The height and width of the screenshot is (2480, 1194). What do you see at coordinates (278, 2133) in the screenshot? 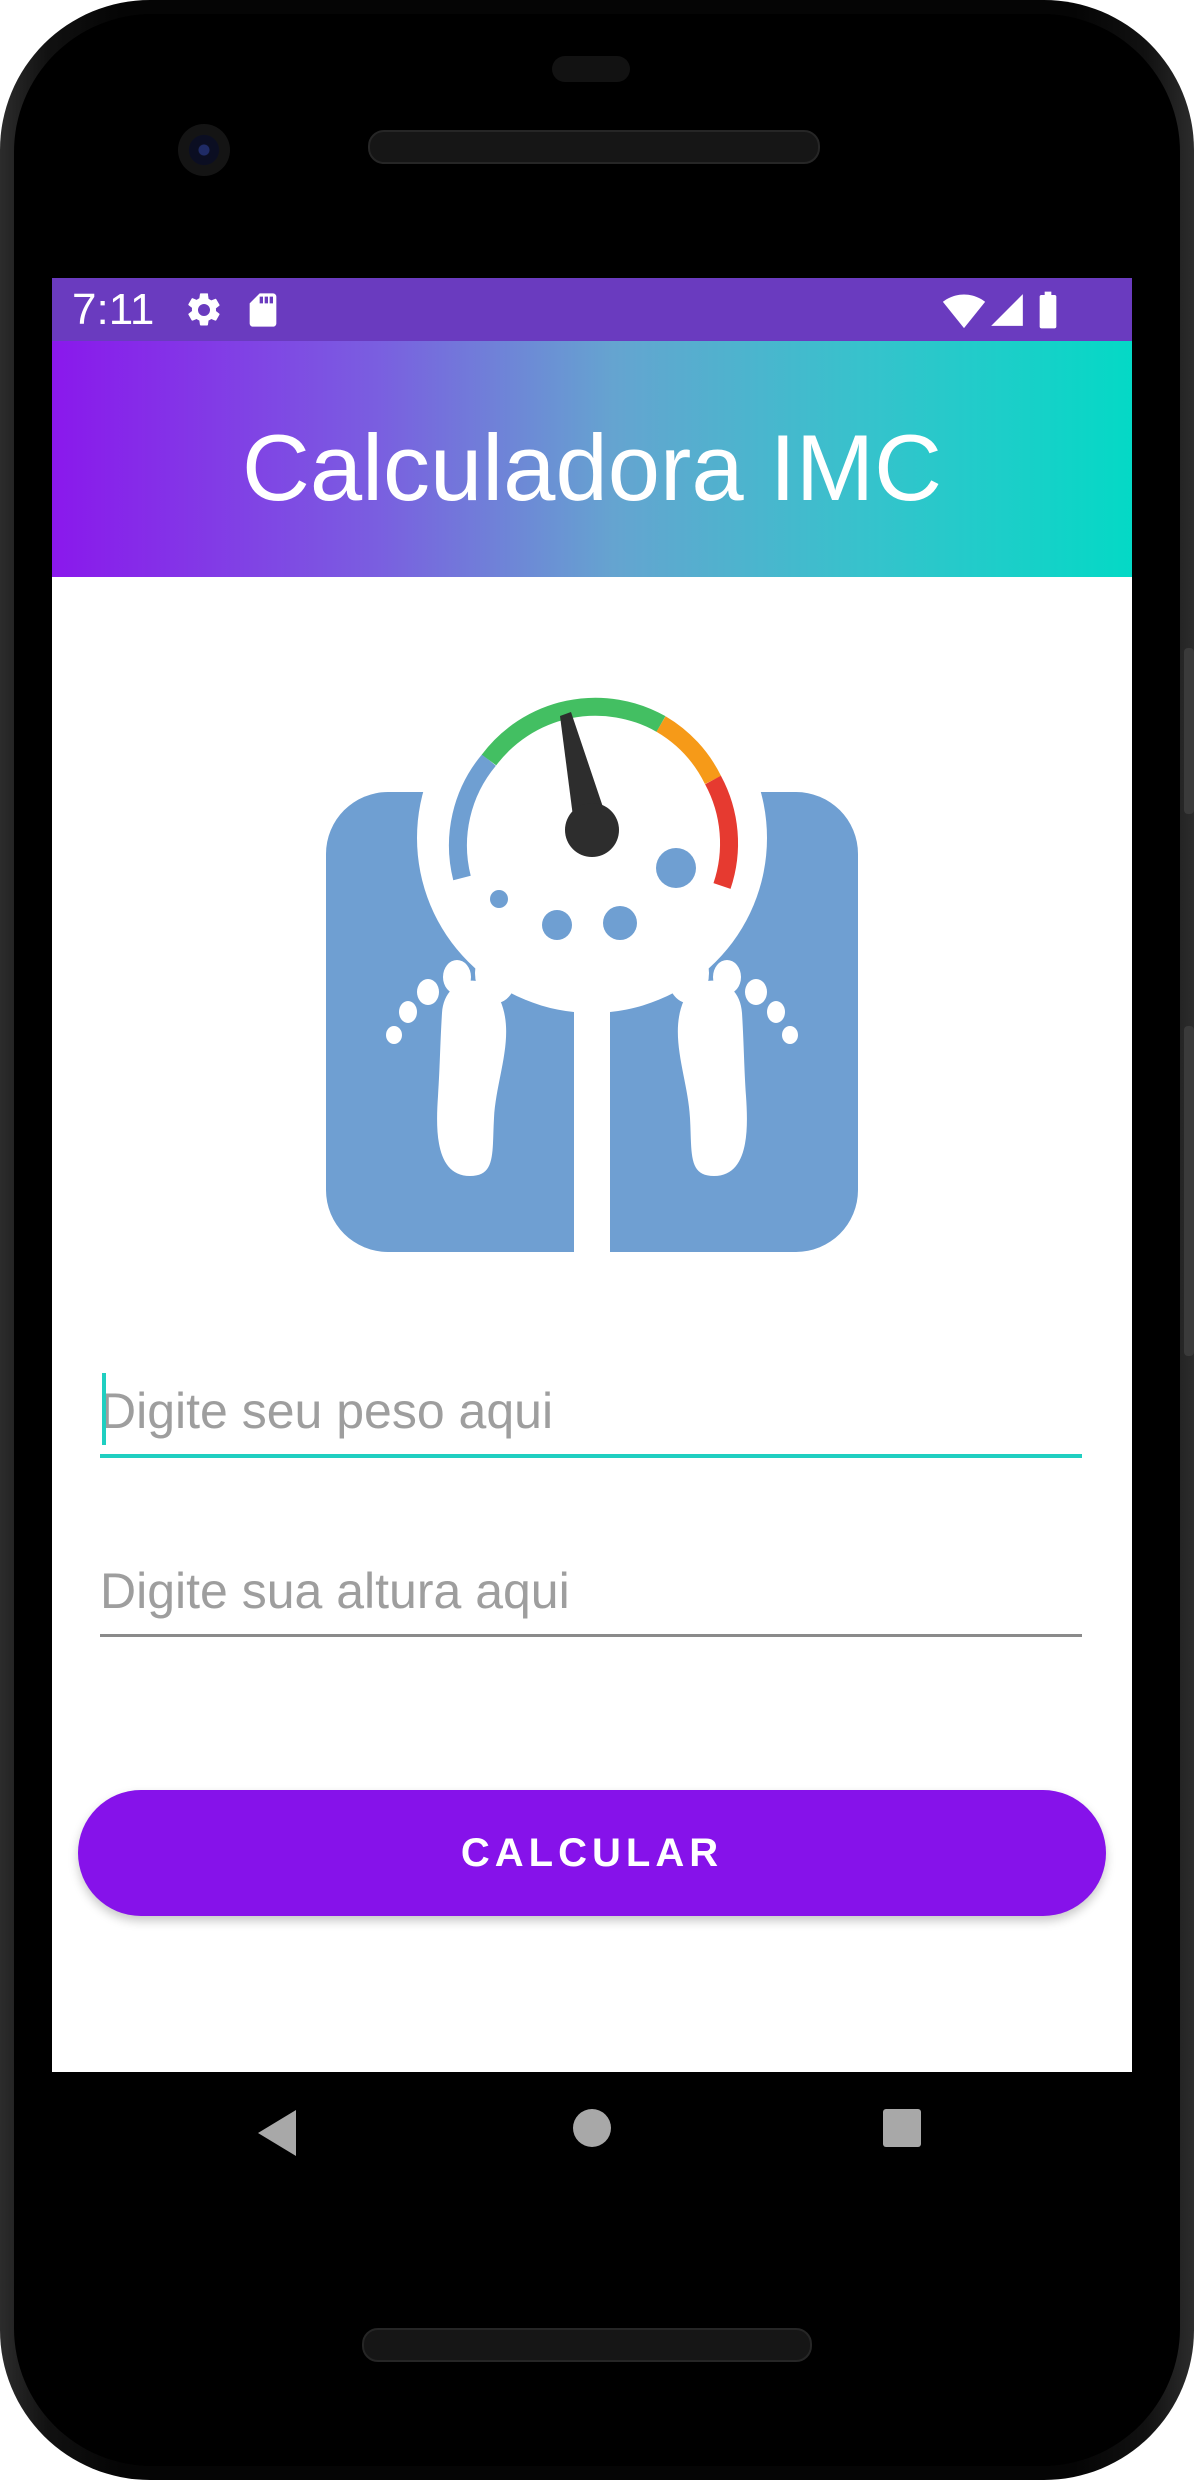
I see `back-icon` at bounding box center [278, 2133].